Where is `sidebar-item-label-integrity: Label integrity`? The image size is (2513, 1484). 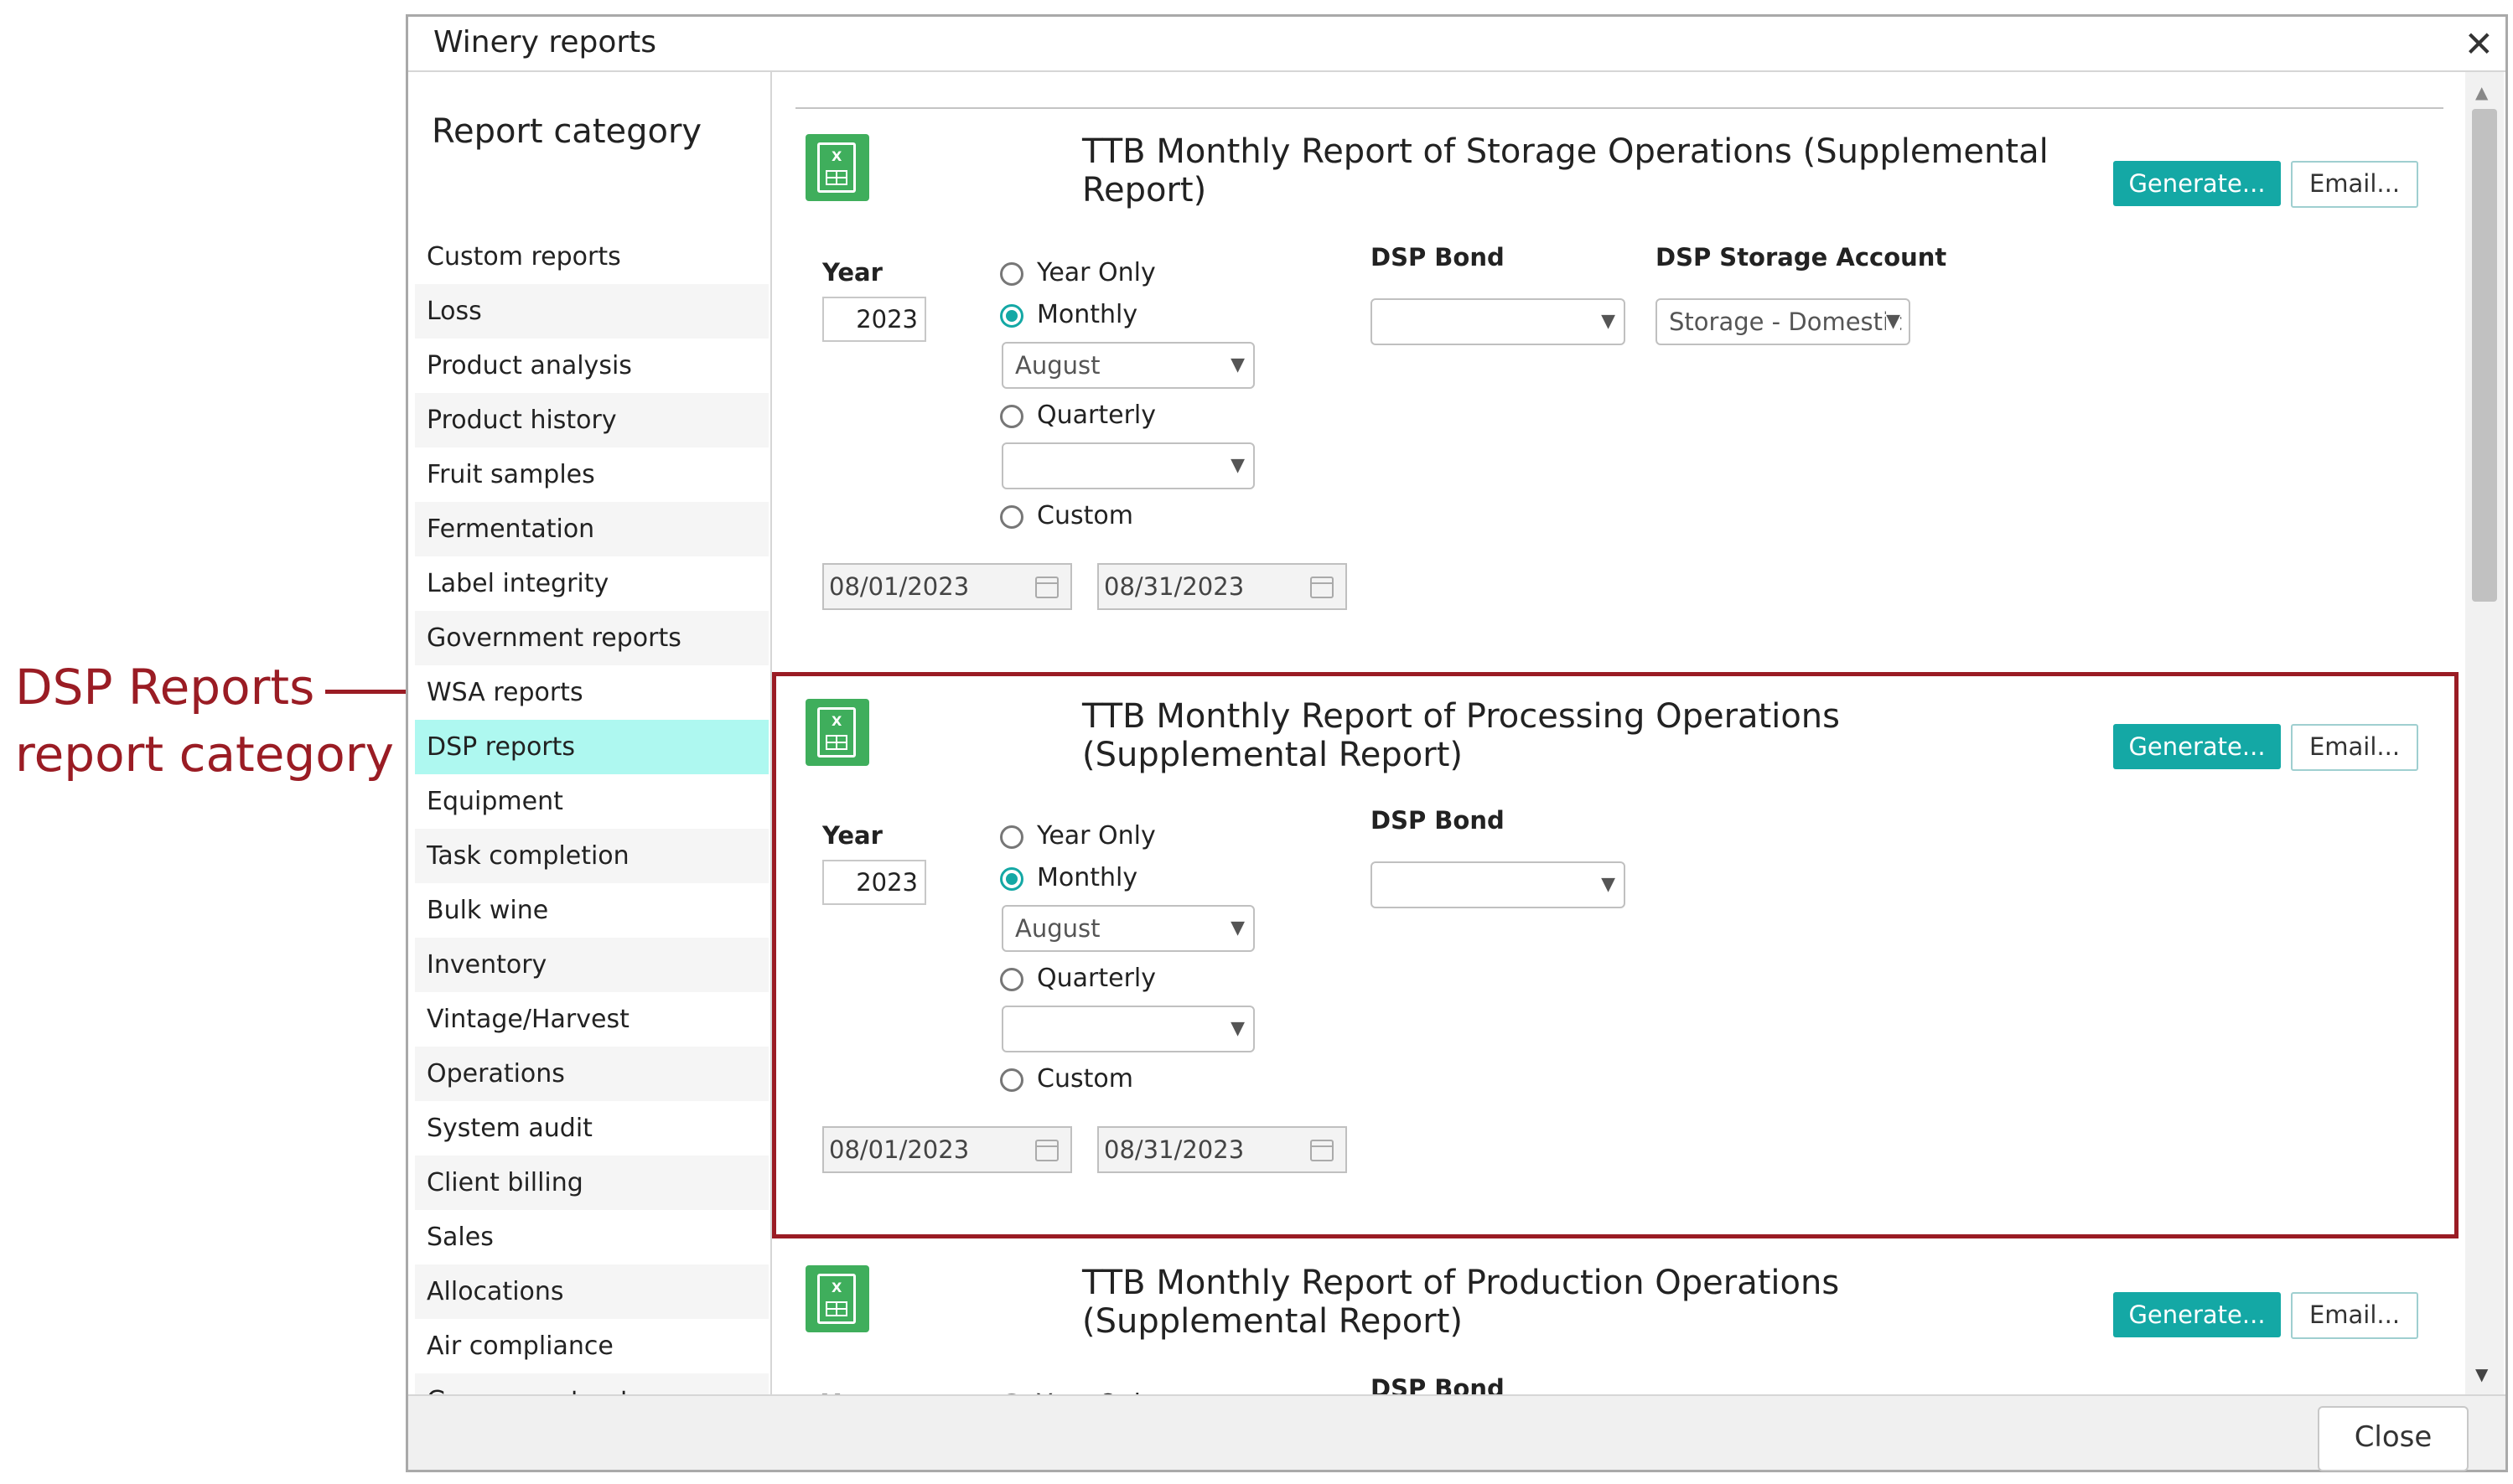 sidebar-item-label-integrity: Label integrity is located at coordinates (592, 584).